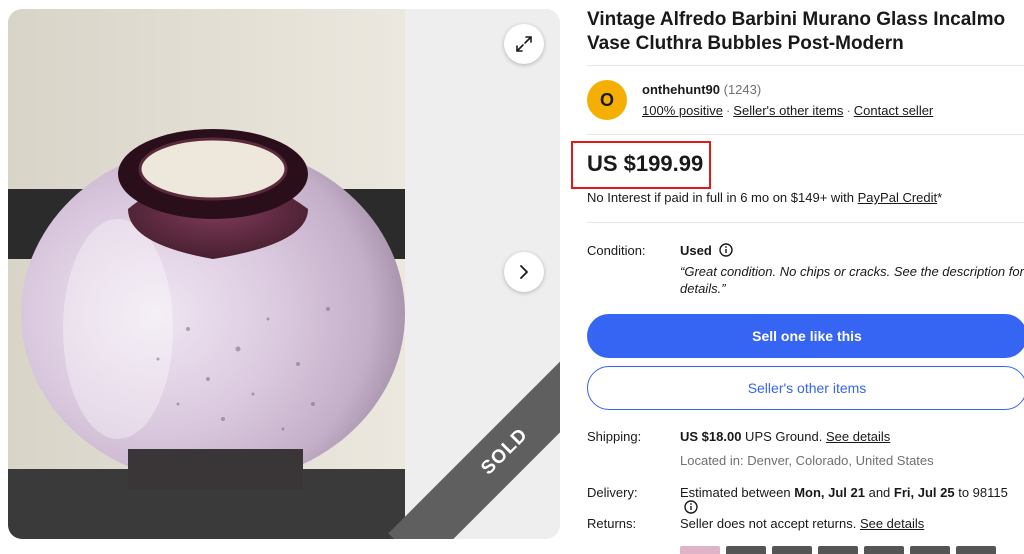 This screenshot has height=554, width=1024. Describe the element at coordinates (805, 336) in the screenshot. I see `sell-one-like-this-button: Sell one like this` at that location.